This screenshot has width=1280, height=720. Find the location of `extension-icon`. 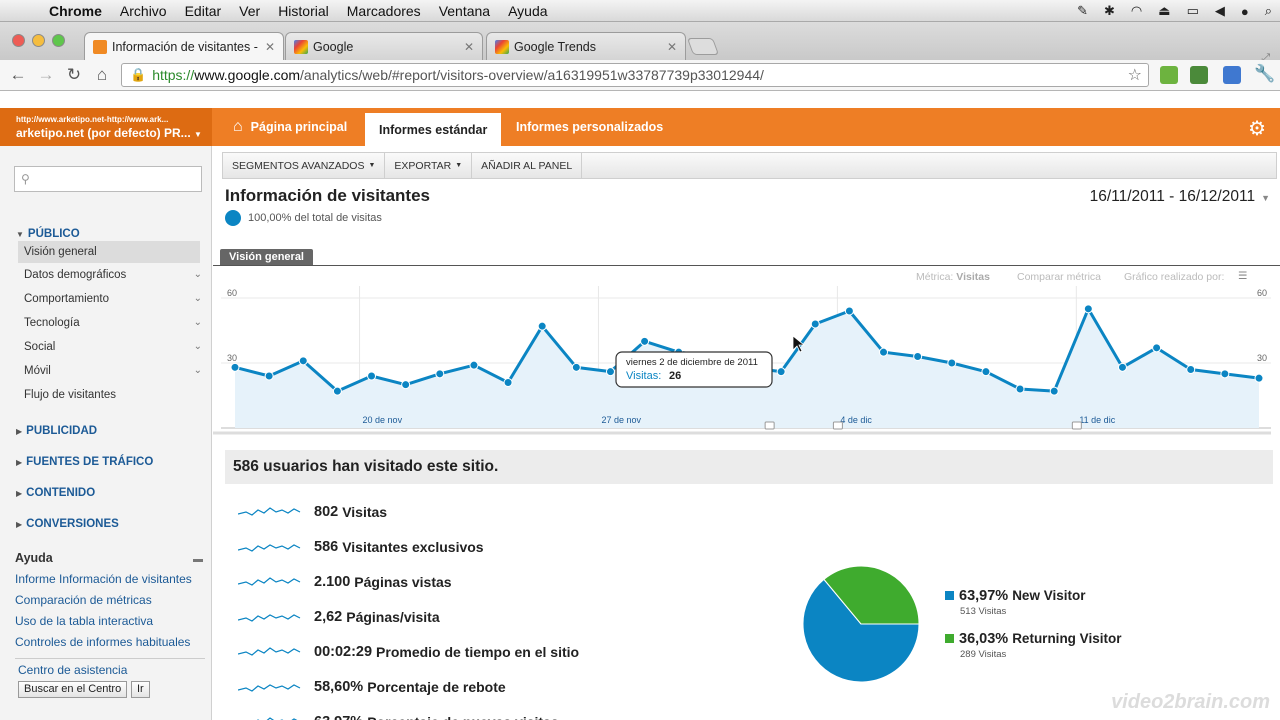

extension-icon is located at coordinates (1169, 75).